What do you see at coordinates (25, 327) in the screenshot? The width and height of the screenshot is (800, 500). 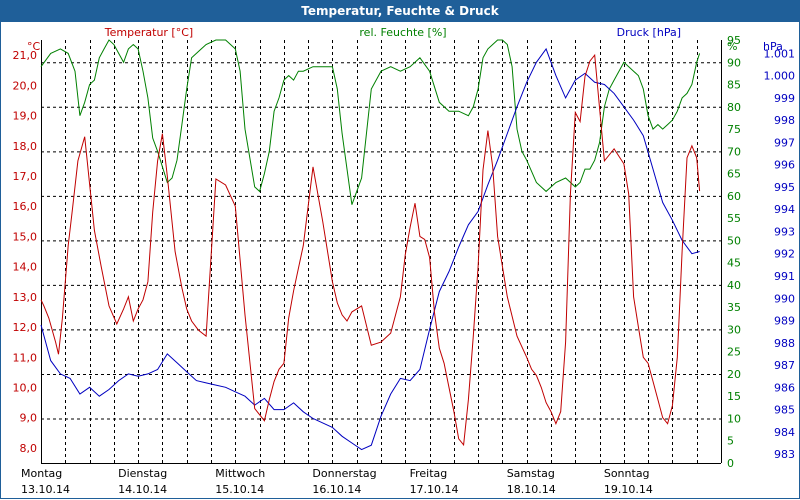 I see `temperature-tick-label: 12,0` at bounding box center [25, 327].